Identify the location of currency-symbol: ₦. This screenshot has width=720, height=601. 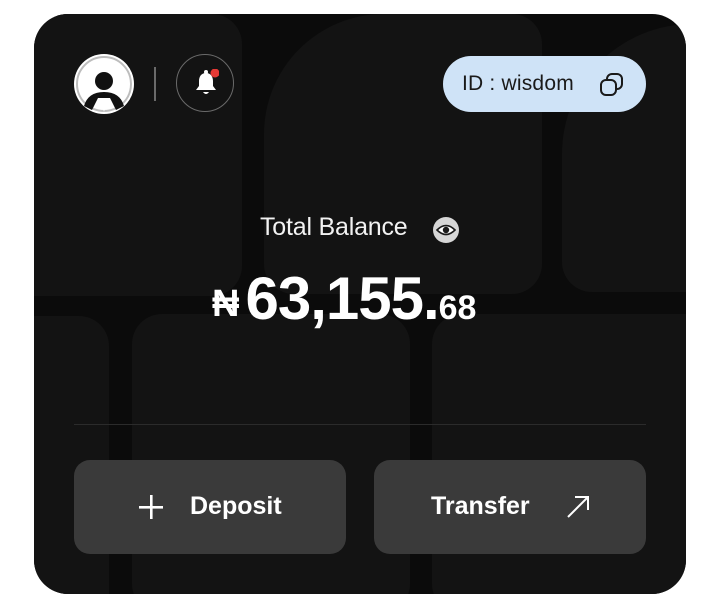
(226, 304).